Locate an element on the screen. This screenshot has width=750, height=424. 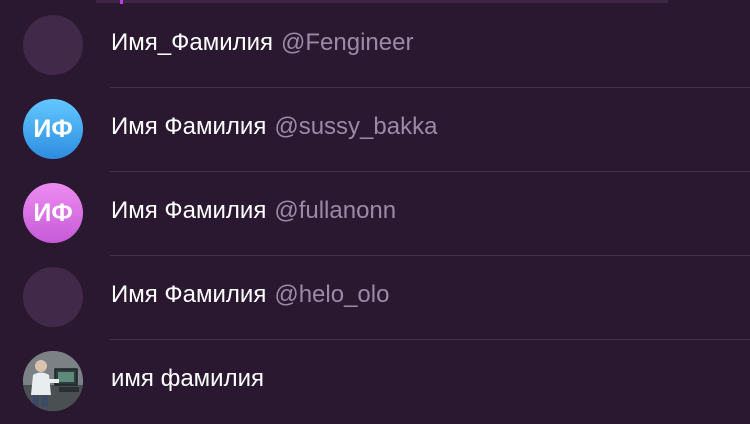
avatar-photo is located at coordinates (53, 381).